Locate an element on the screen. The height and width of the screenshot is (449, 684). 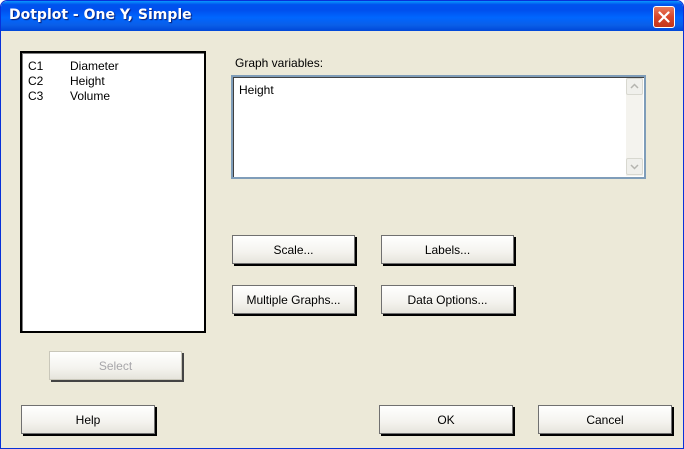
cancel-button: Cancel is located at coordinates (605, 419).